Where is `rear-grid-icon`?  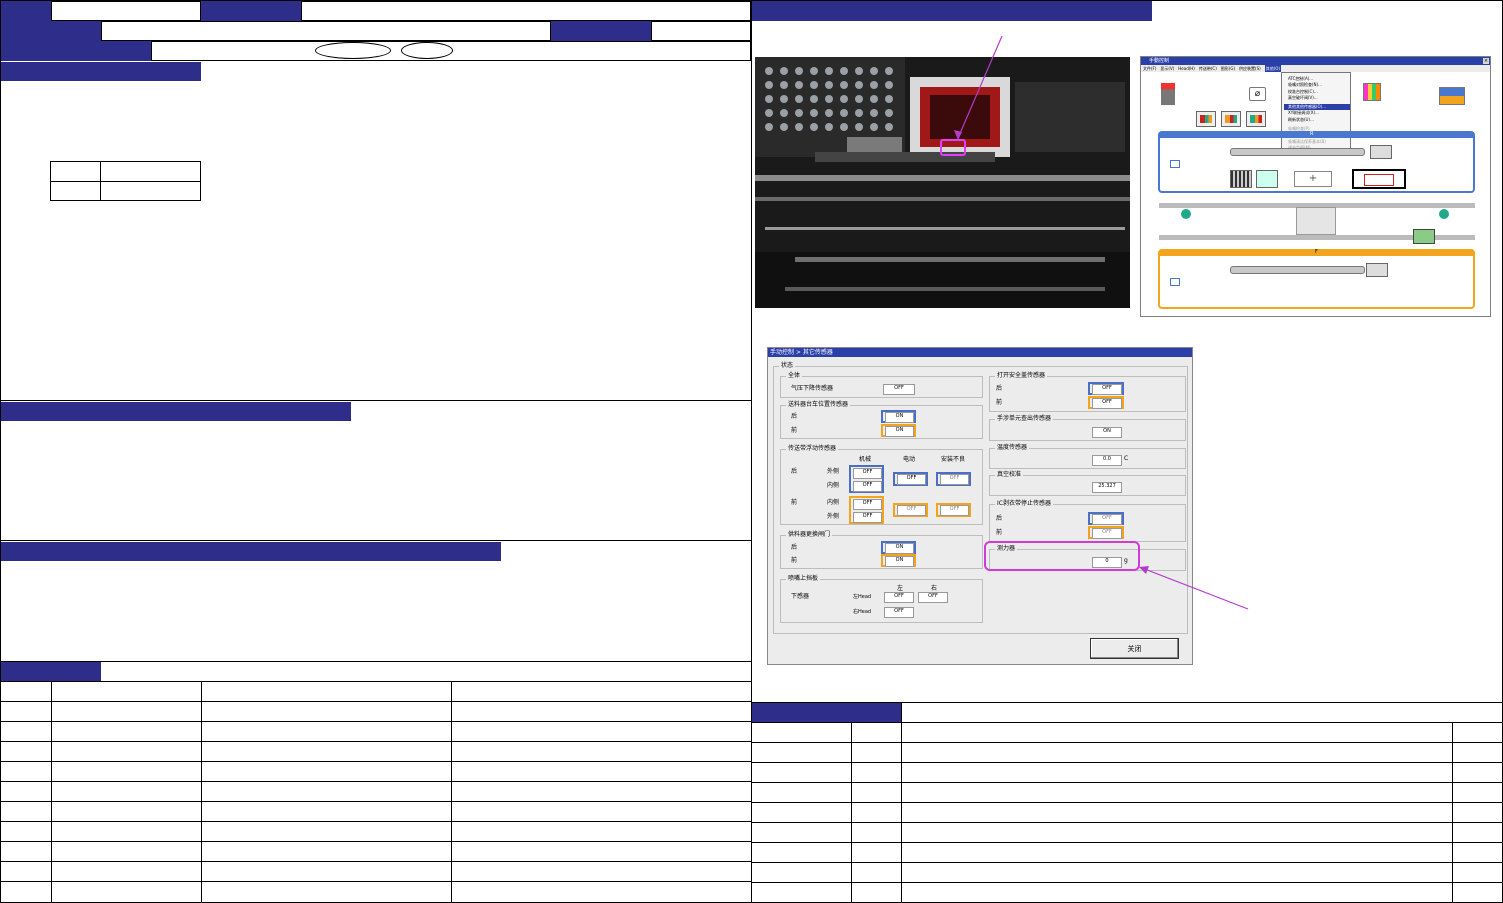 rear-grid-icon is located at coordinates (1241, 179).